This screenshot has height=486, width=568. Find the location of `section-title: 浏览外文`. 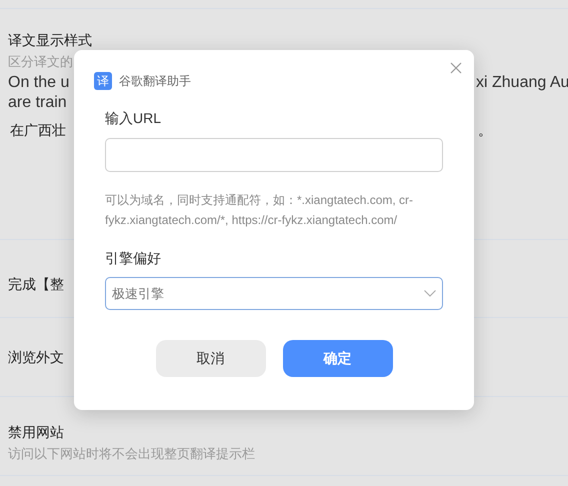

section-title: 浏览外文 is located at coordinates (36, 357).